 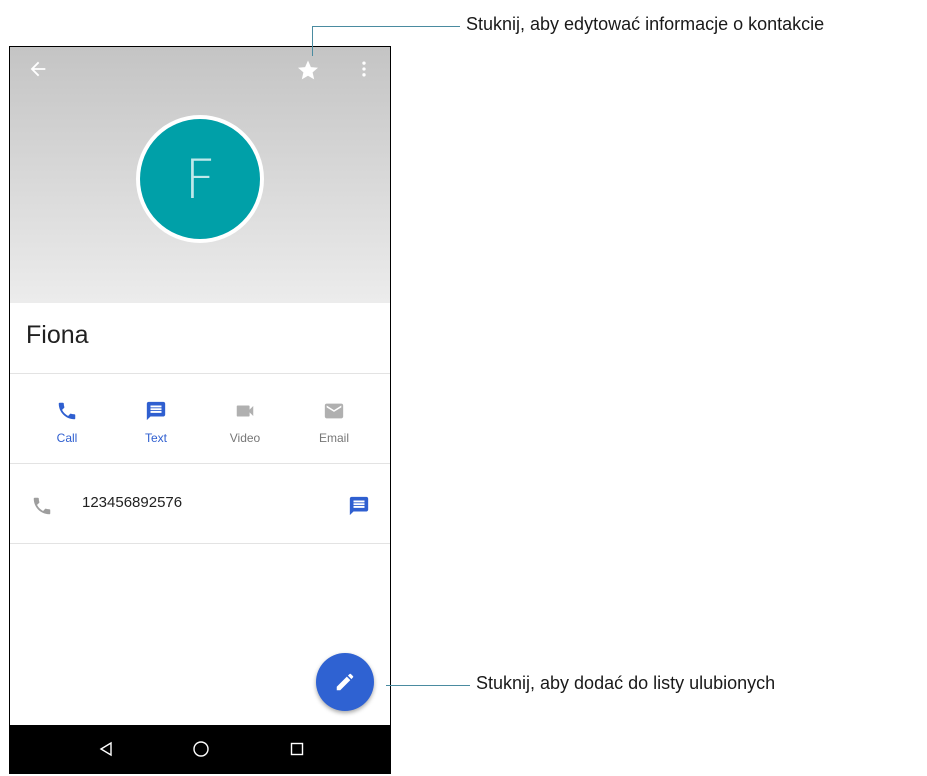 I want to click on more-options-button, so click(x=364, y=69).